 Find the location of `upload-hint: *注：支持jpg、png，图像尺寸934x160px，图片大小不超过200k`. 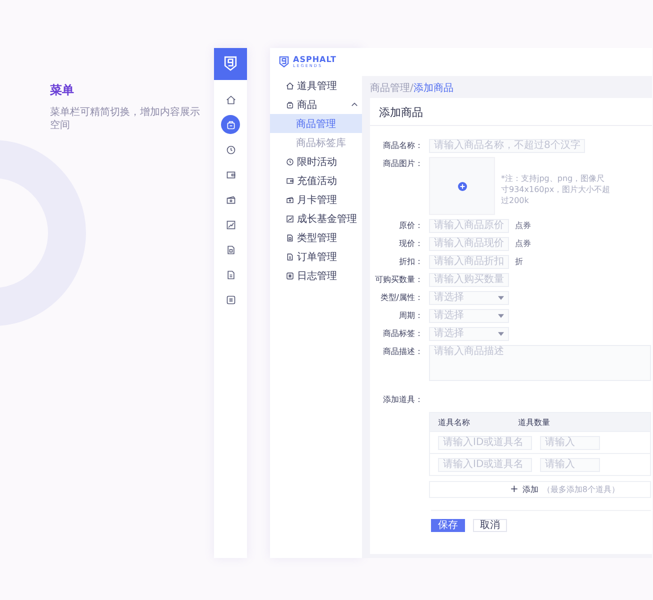

upload-hint: *注：支持jpg、png，图像尺寸934x160px，图片大小不超过200k is located at coordinates (556, 189).